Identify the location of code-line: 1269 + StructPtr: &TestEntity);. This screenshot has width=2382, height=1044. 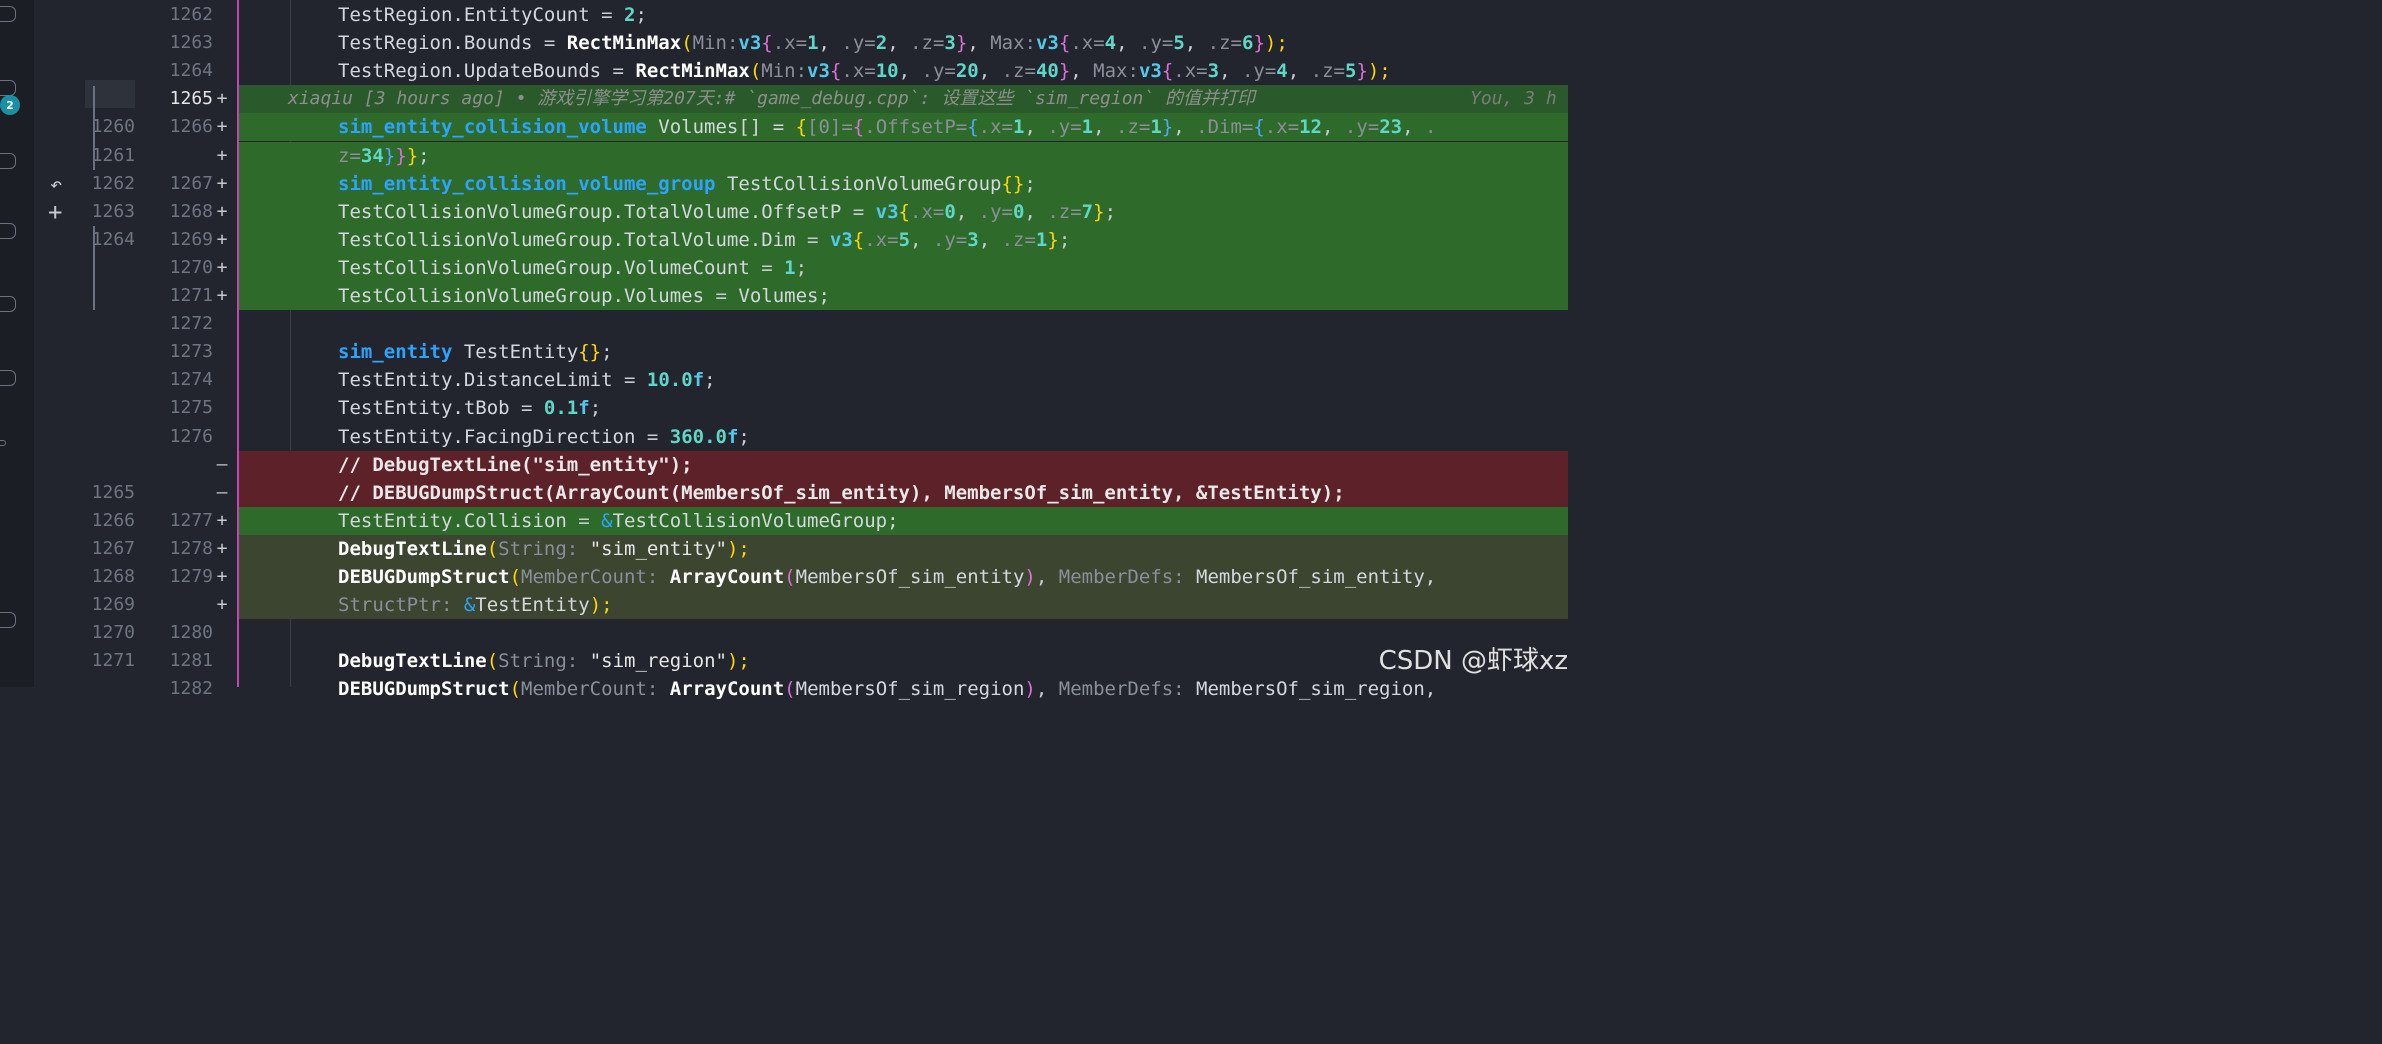
(784, 605).